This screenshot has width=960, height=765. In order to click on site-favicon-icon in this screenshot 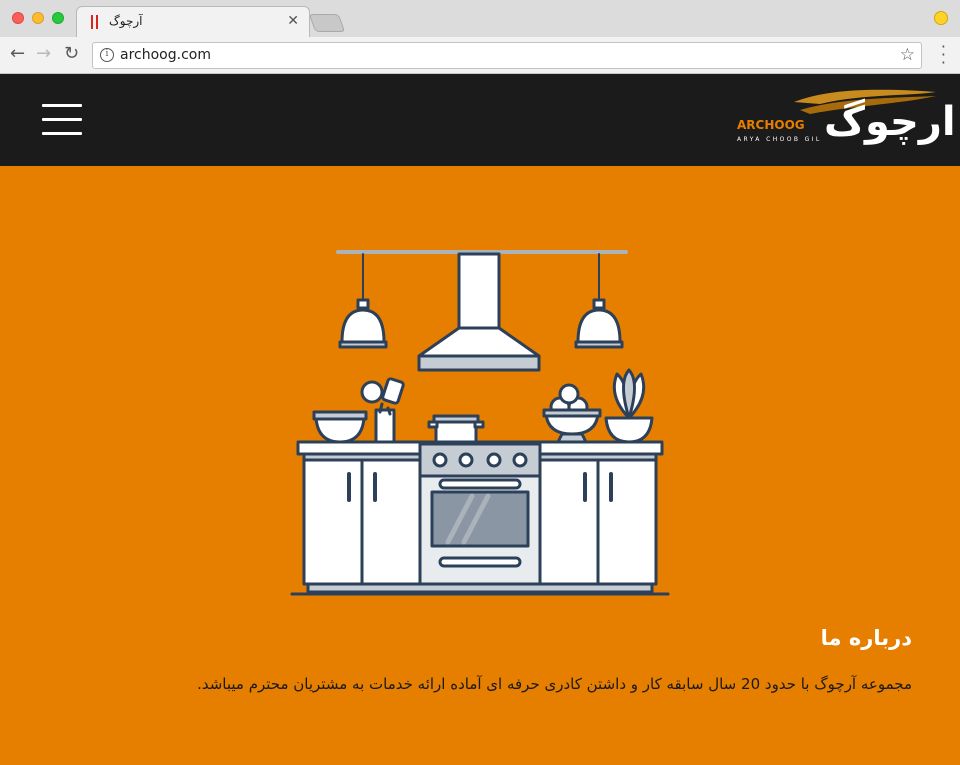, I will do `click(95, 22)`.